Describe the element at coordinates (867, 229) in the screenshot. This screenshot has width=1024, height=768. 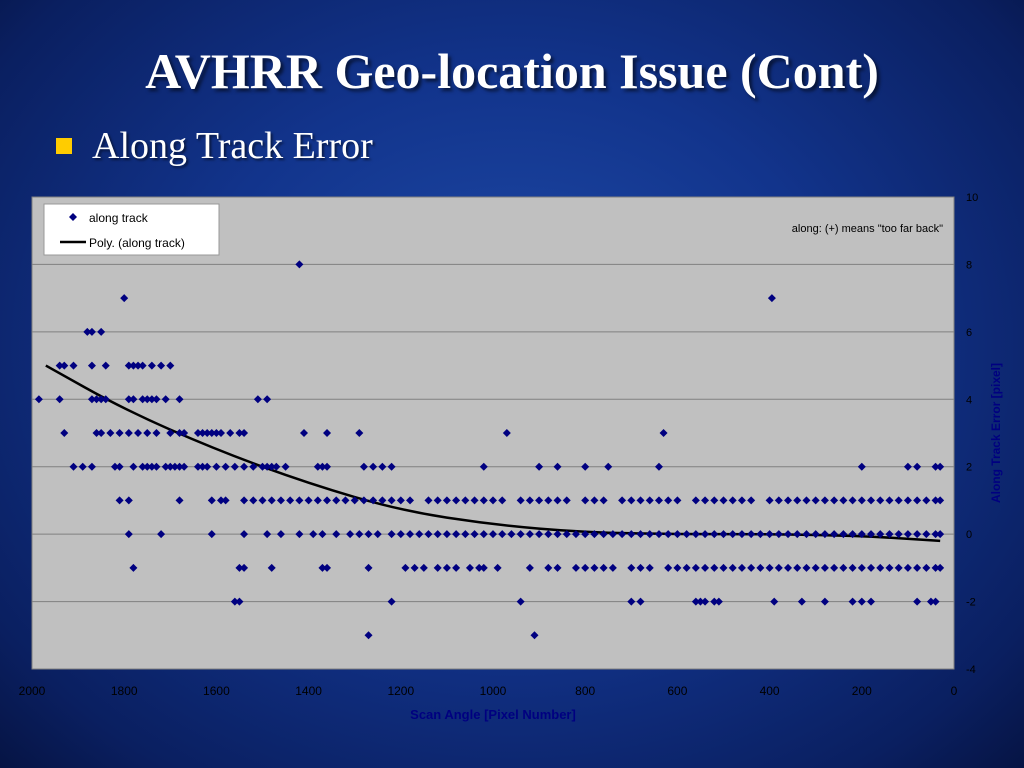
I see `chart-annotation: along: (+) means "too far back"` at that location.